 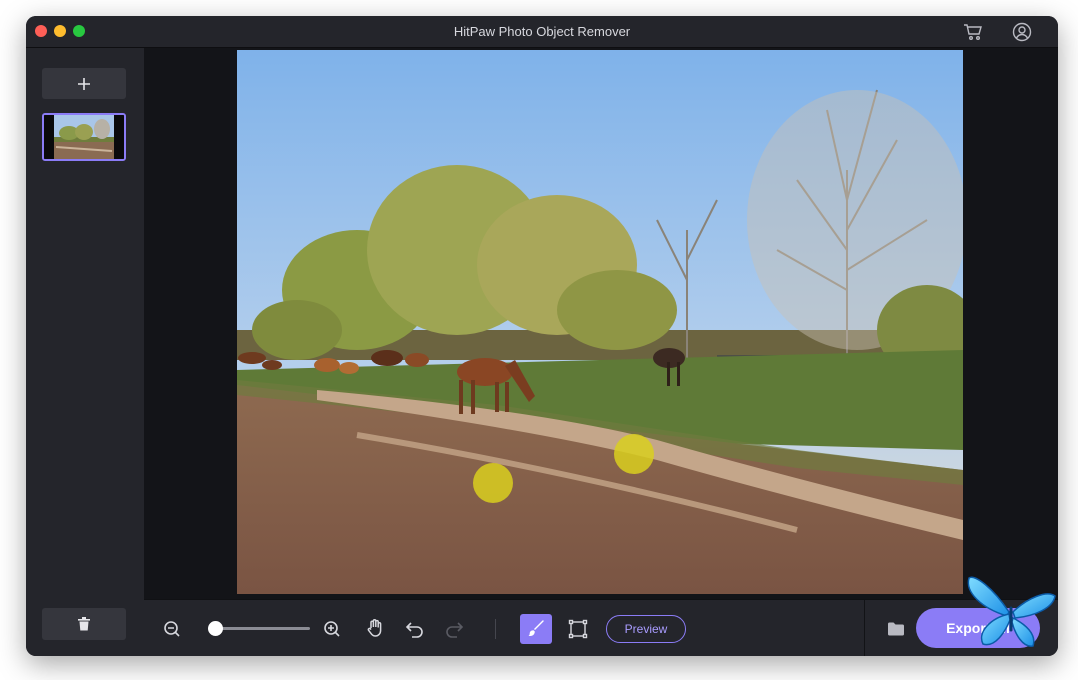 I want to click on box-select-icon, so click(x=578, y=629).